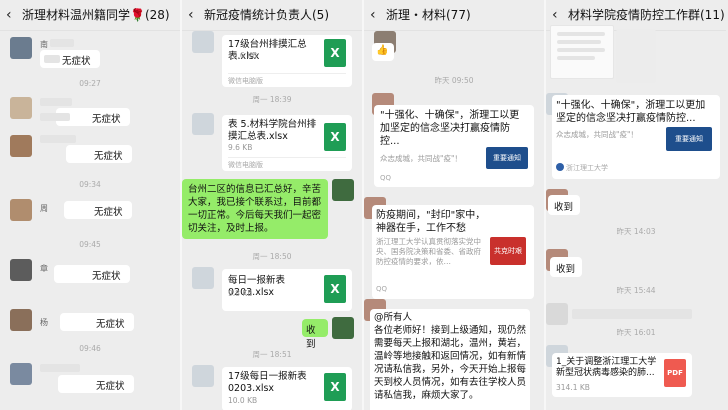  I want to click on timestamp: 昨天 09:50, so click(454, 80).